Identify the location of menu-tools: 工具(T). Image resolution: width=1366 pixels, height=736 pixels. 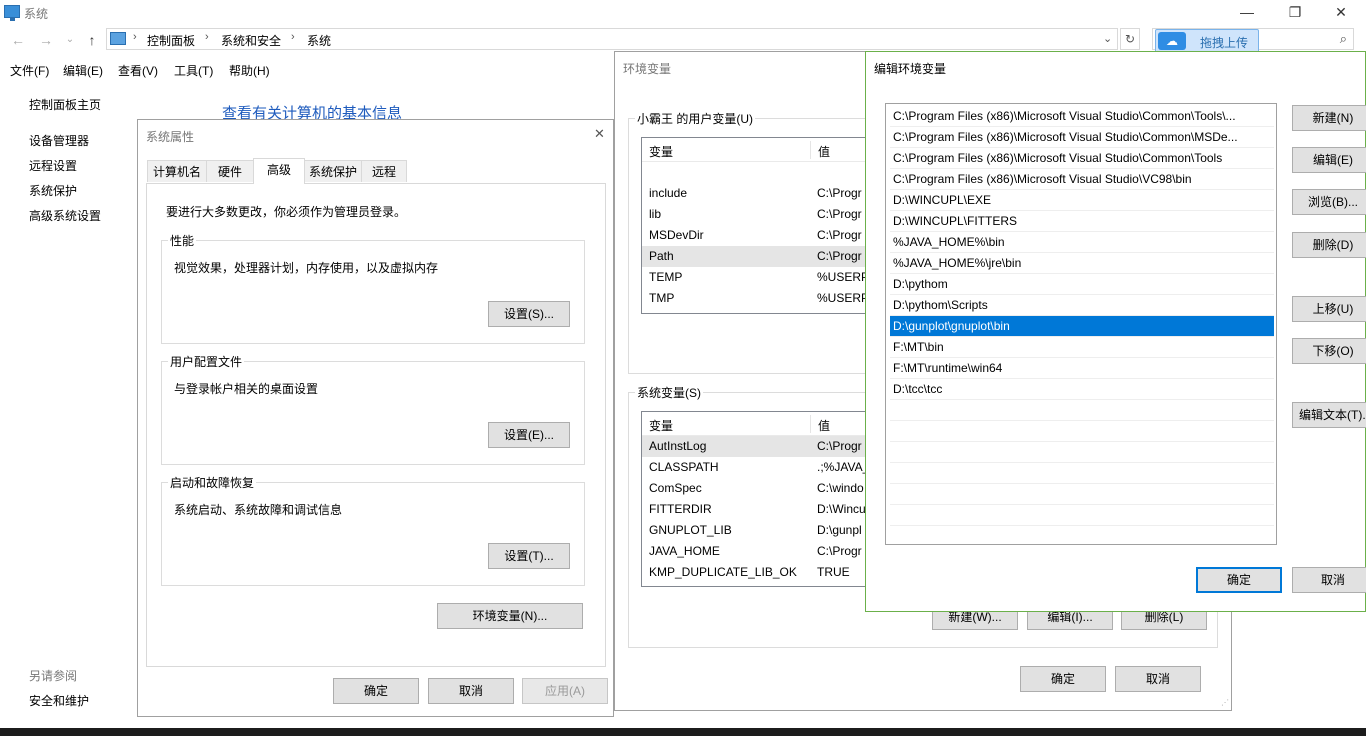
(193, 70).